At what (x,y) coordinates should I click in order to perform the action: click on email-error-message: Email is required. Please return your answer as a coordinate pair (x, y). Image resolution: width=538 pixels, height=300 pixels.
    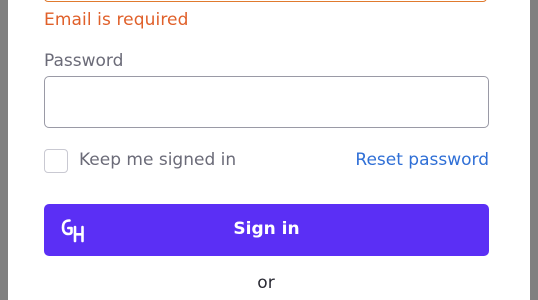
    Looking at the image, I should click on (116, 20).